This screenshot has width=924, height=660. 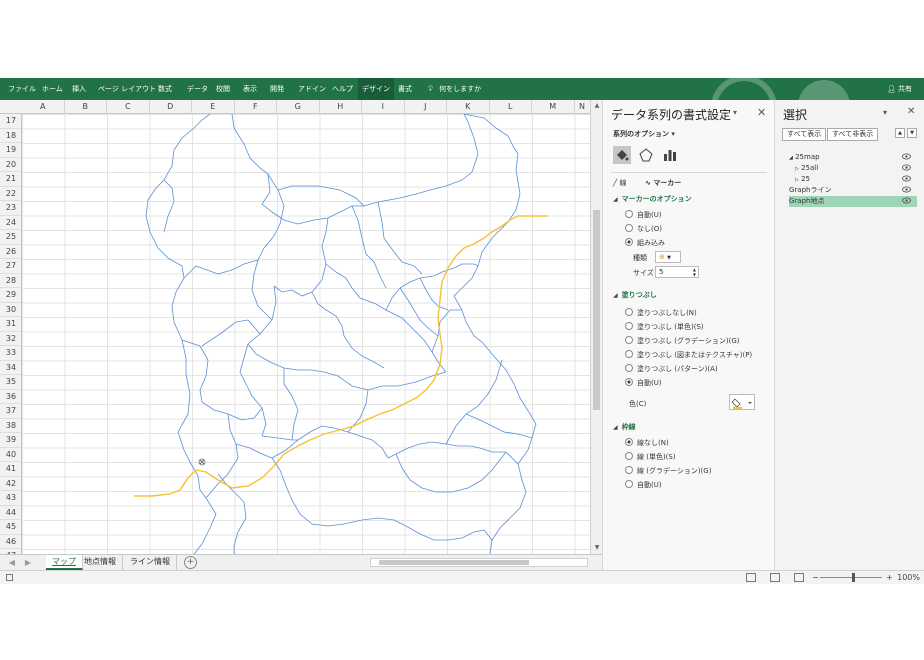 What do you see at coordinates (9, 577) in the screenshot?
I see `macro-record-icon` at bounding box center [9, 577].